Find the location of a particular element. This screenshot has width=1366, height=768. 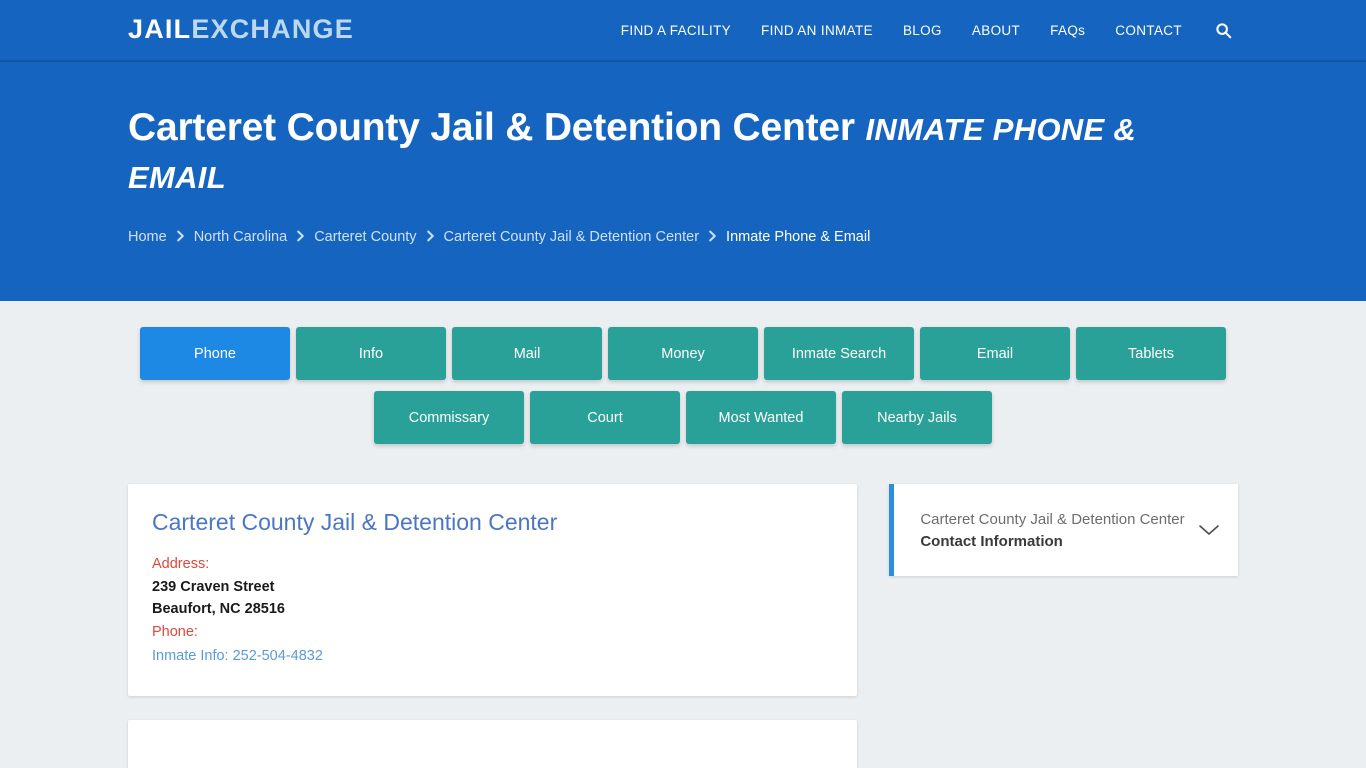

phone-label: Phone: is located at coordinates (175, 632).